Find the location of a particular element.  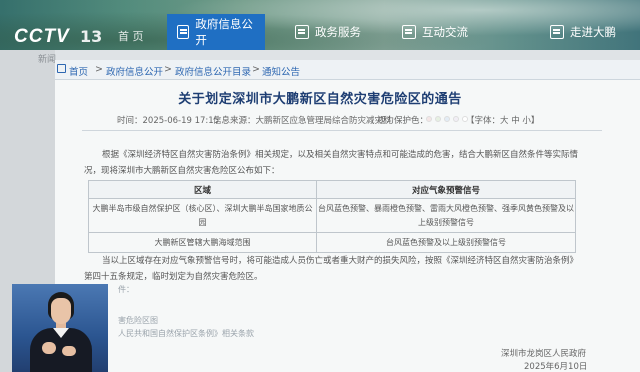

vision-color-picker is located at coordinates (447, 119).